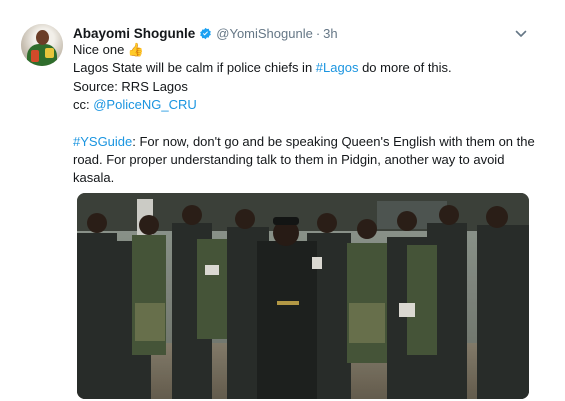  Describe the element at coordinates (136, 49) in the screenshot. I see `thumbs-up-emoji: 👍` at that location.